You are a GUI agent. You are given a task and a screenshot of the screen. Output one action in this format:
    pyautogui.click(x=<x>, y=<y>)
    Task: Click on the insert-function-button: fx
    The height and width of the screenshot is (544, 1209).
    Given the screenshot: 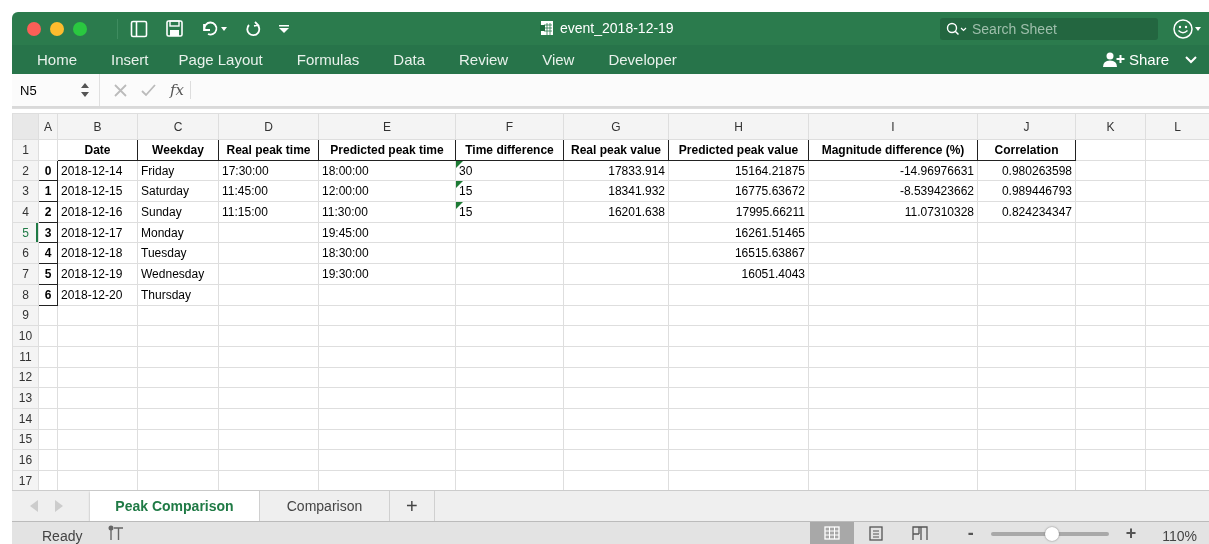 What is the action you would take?
    pyautogui.click(x=180, y=90)
    